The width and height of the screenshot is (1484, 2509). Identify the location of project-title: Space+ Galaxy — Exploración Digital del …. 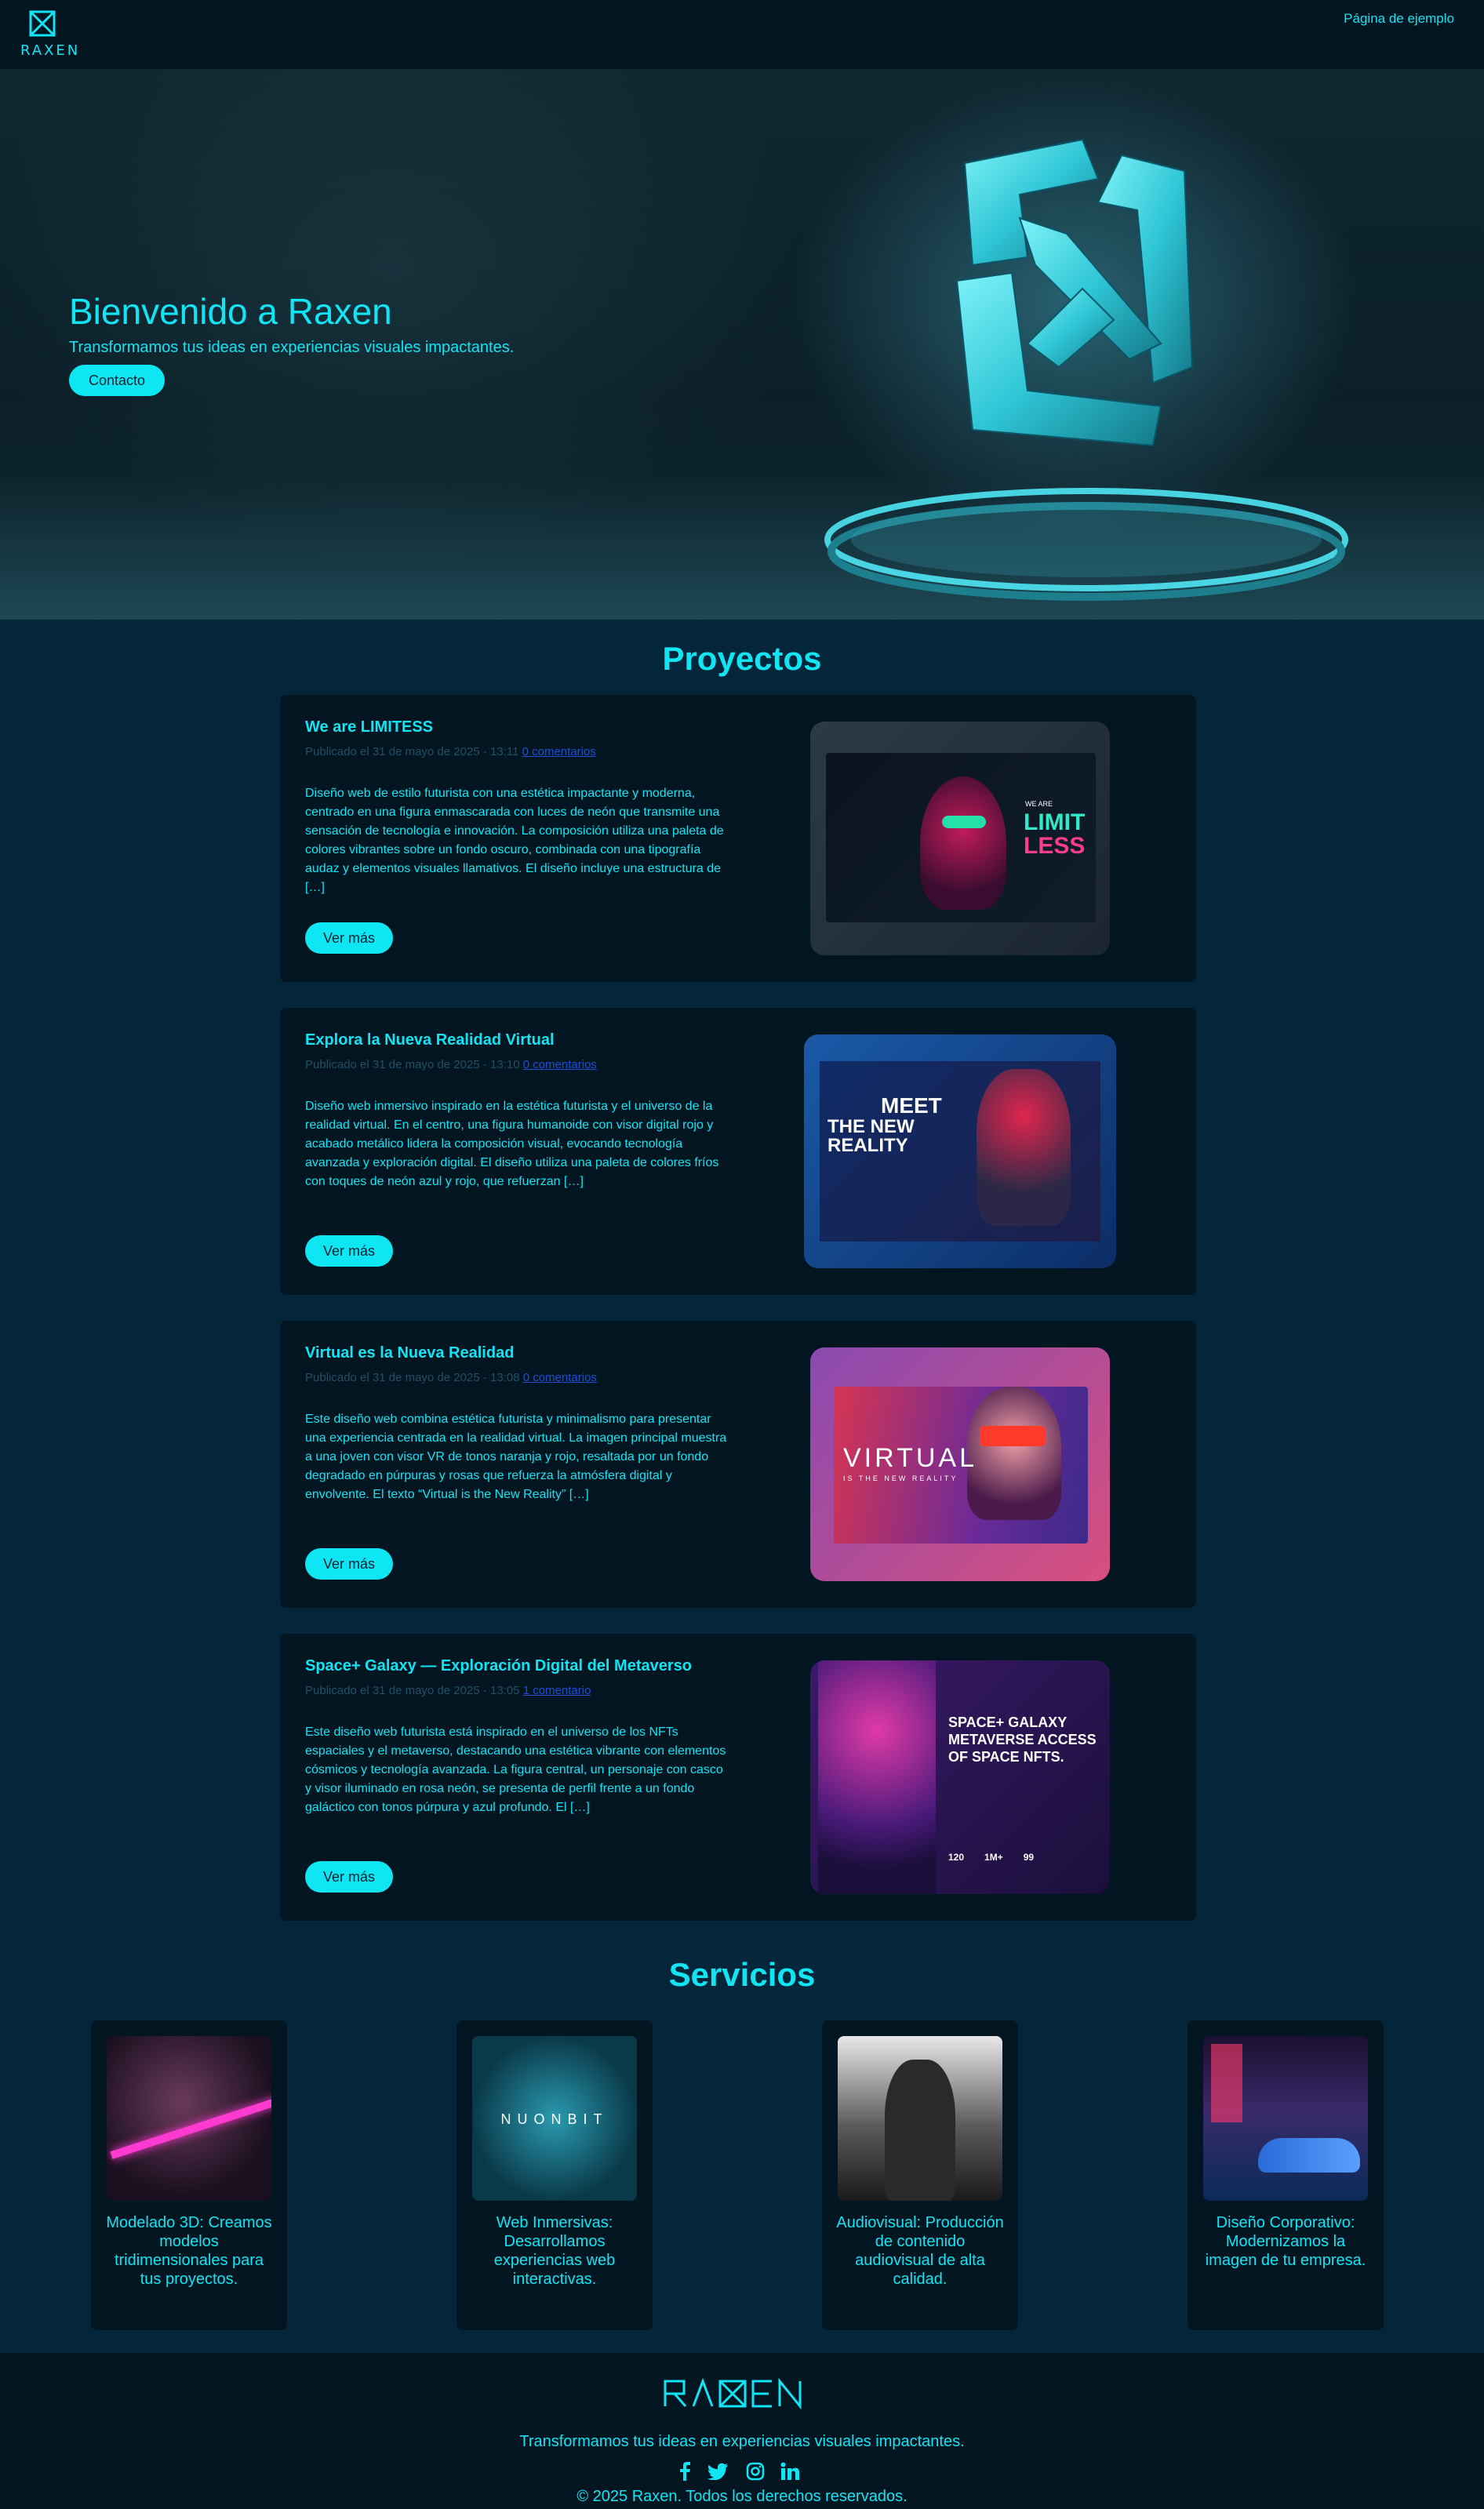
(498, 1666).